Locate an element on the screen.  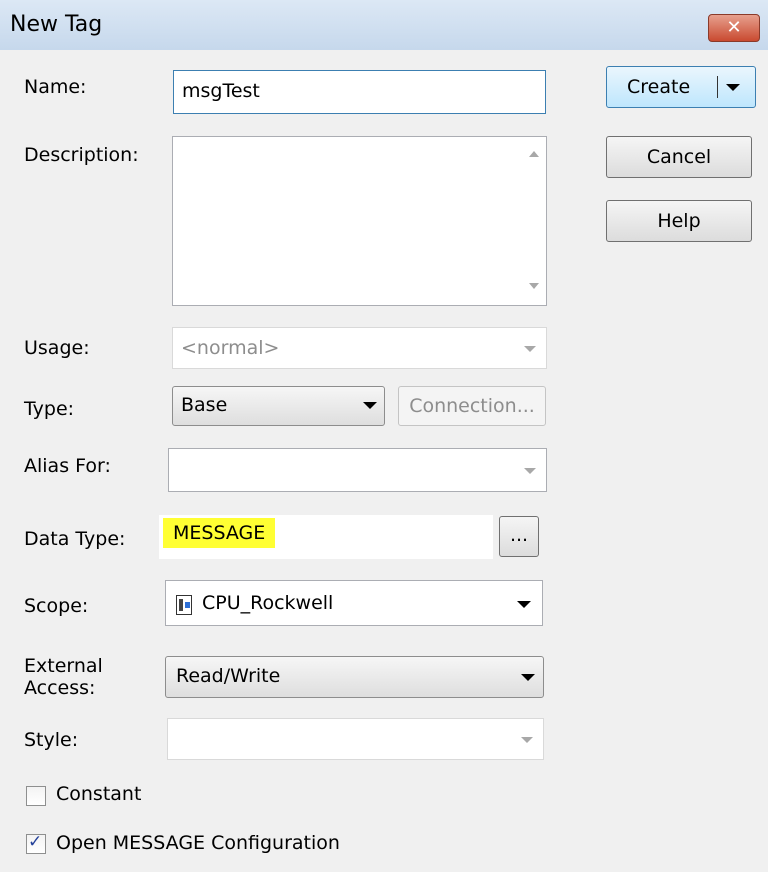
external-access-label-line2: Access: is located at coordinates (60, 688).